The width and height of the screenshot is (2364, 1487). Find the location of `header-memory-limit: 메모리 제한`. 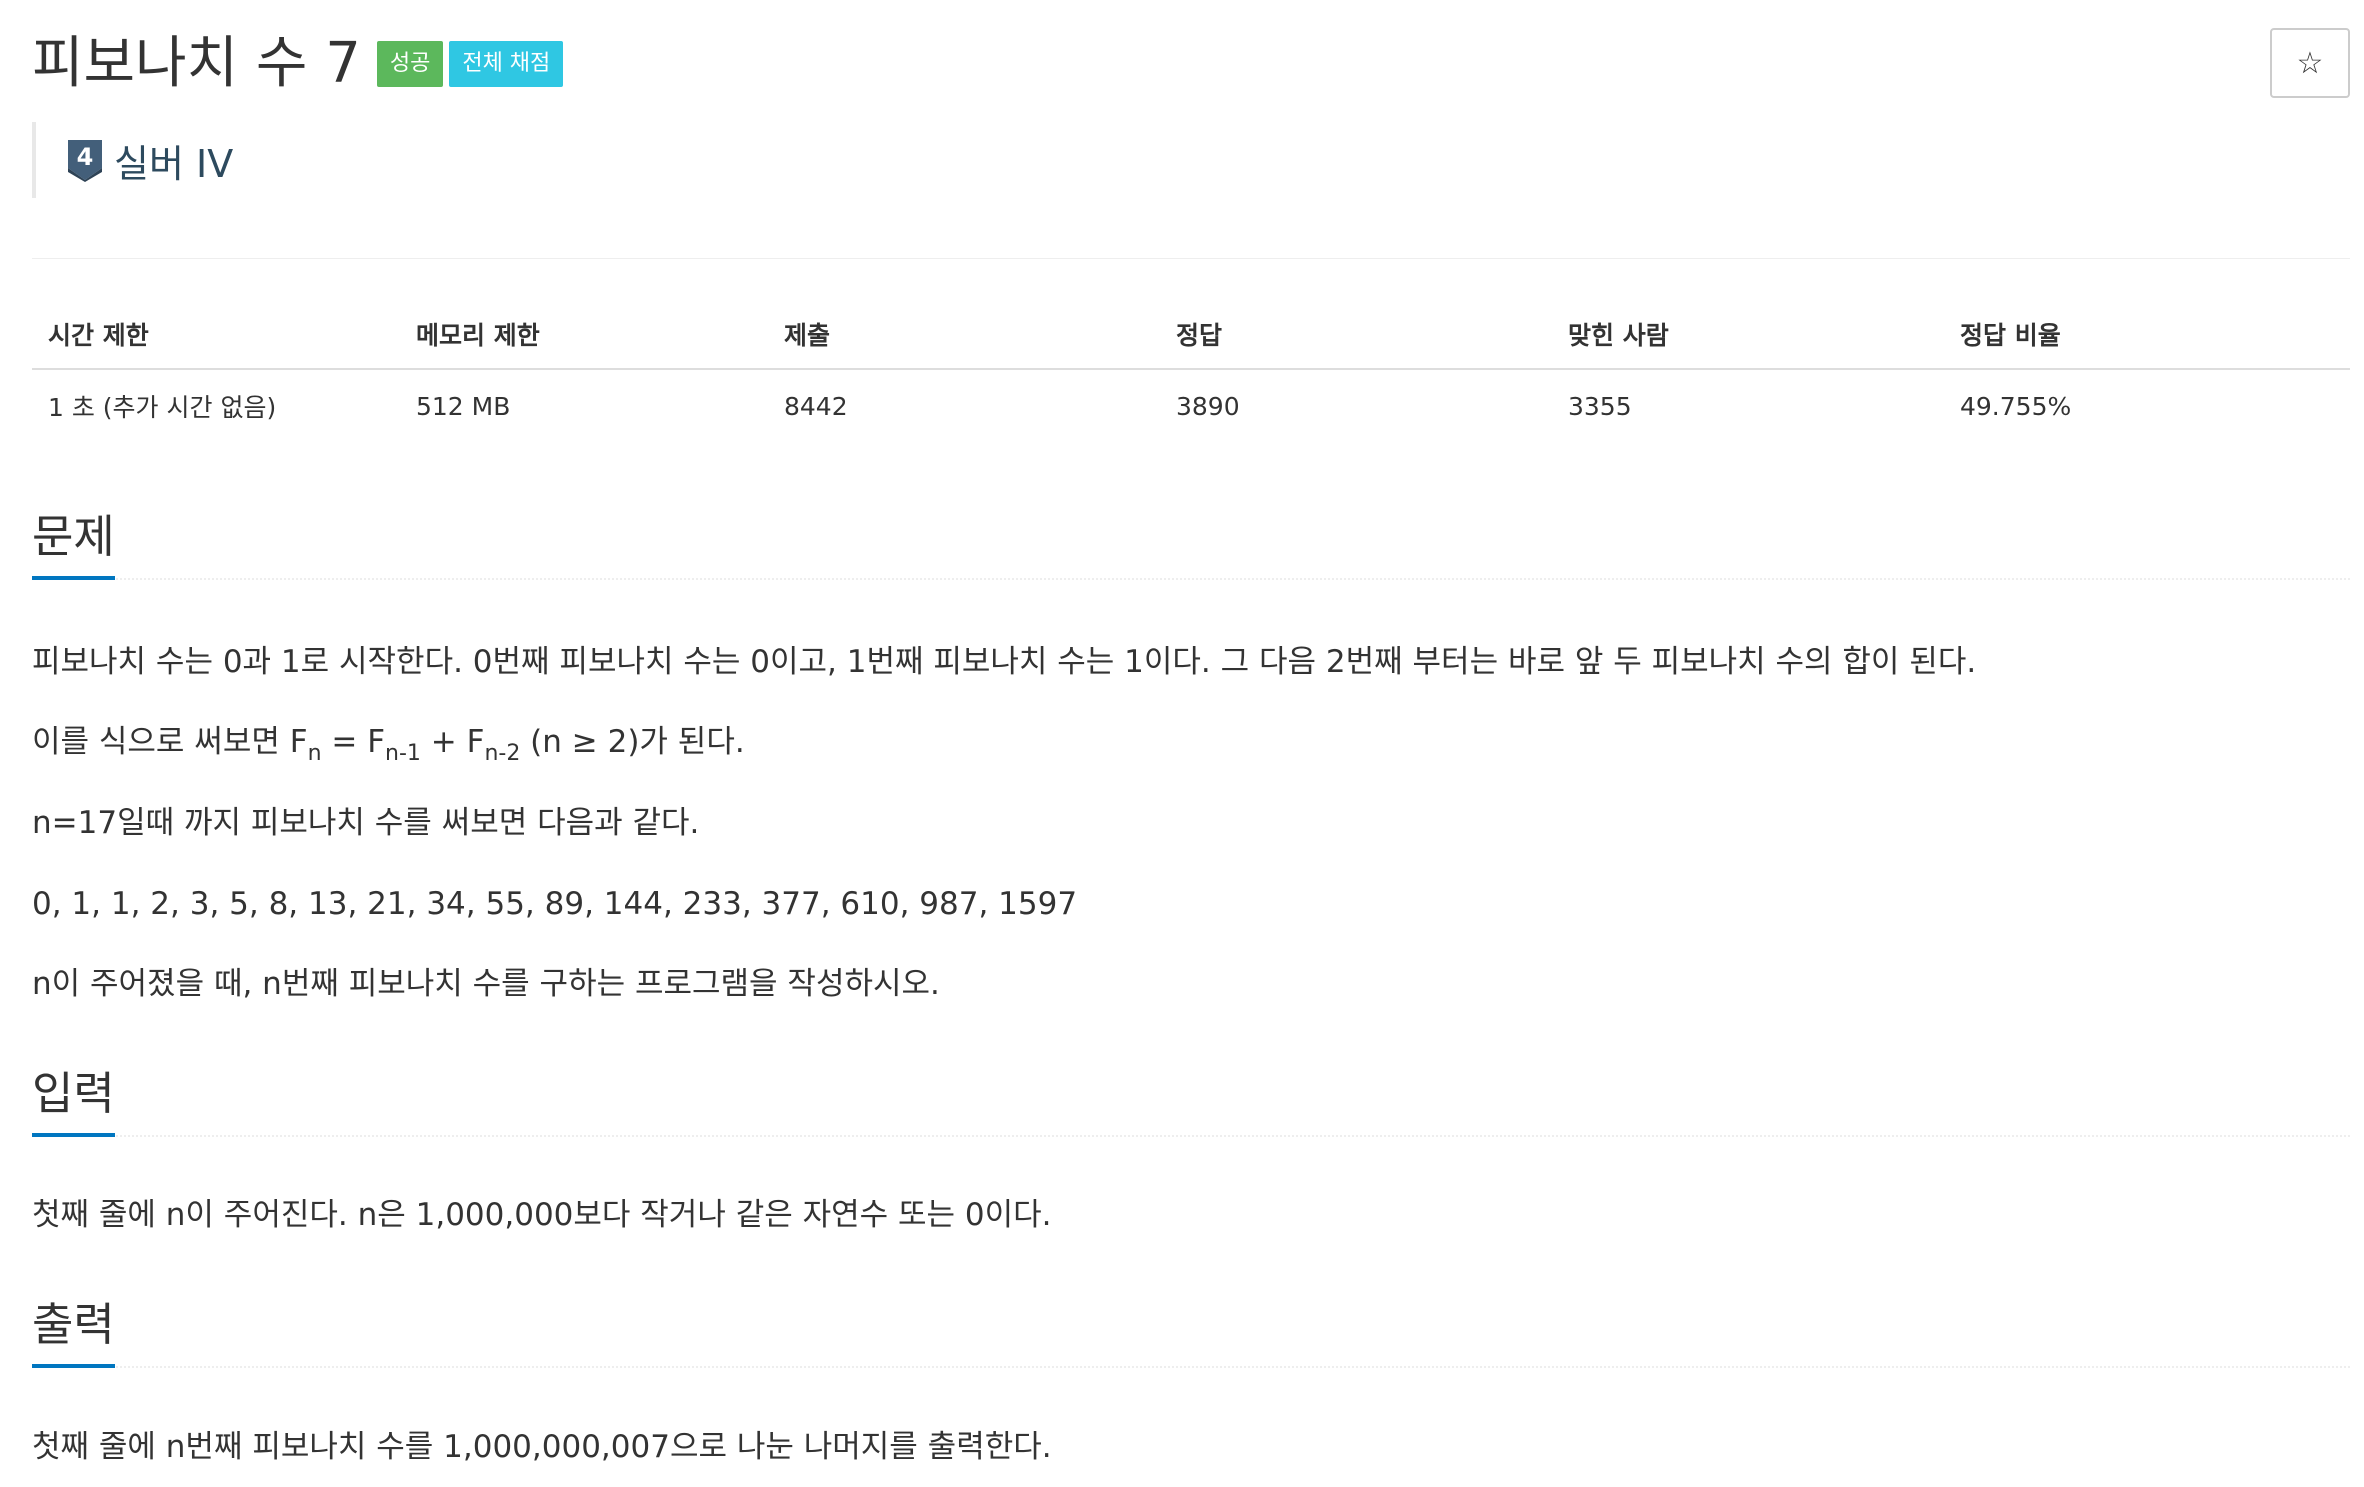

header-memory-limit: 메모리 제한 is located at coordinates (584, 335).